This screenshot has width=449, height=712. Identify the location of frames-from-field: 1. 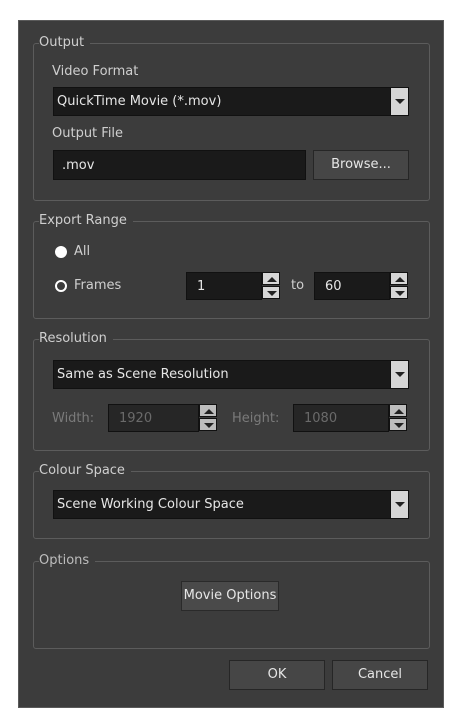
(224, 286).